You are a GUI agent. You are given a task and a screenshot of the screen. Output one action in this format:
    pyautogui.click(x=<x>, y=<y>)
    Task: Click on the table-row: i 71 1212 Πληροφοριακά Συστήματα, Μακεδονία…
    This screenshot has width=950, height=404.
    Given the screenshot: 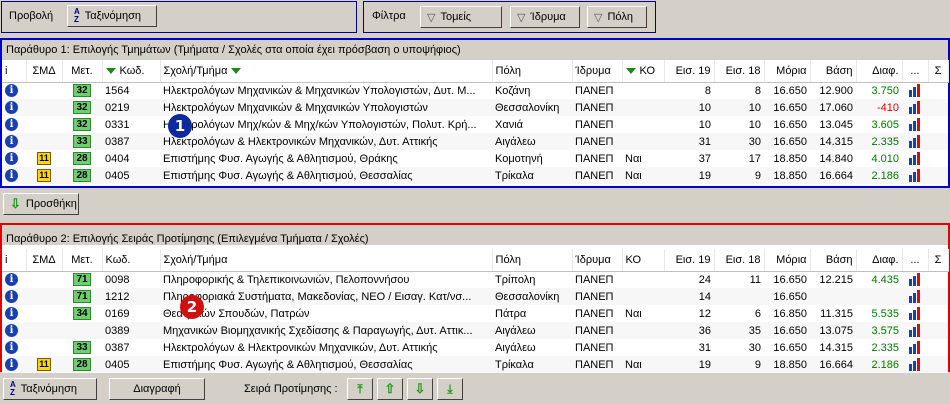 What is the action you would take?
    pyautogui.click(x=475, y=296)
    